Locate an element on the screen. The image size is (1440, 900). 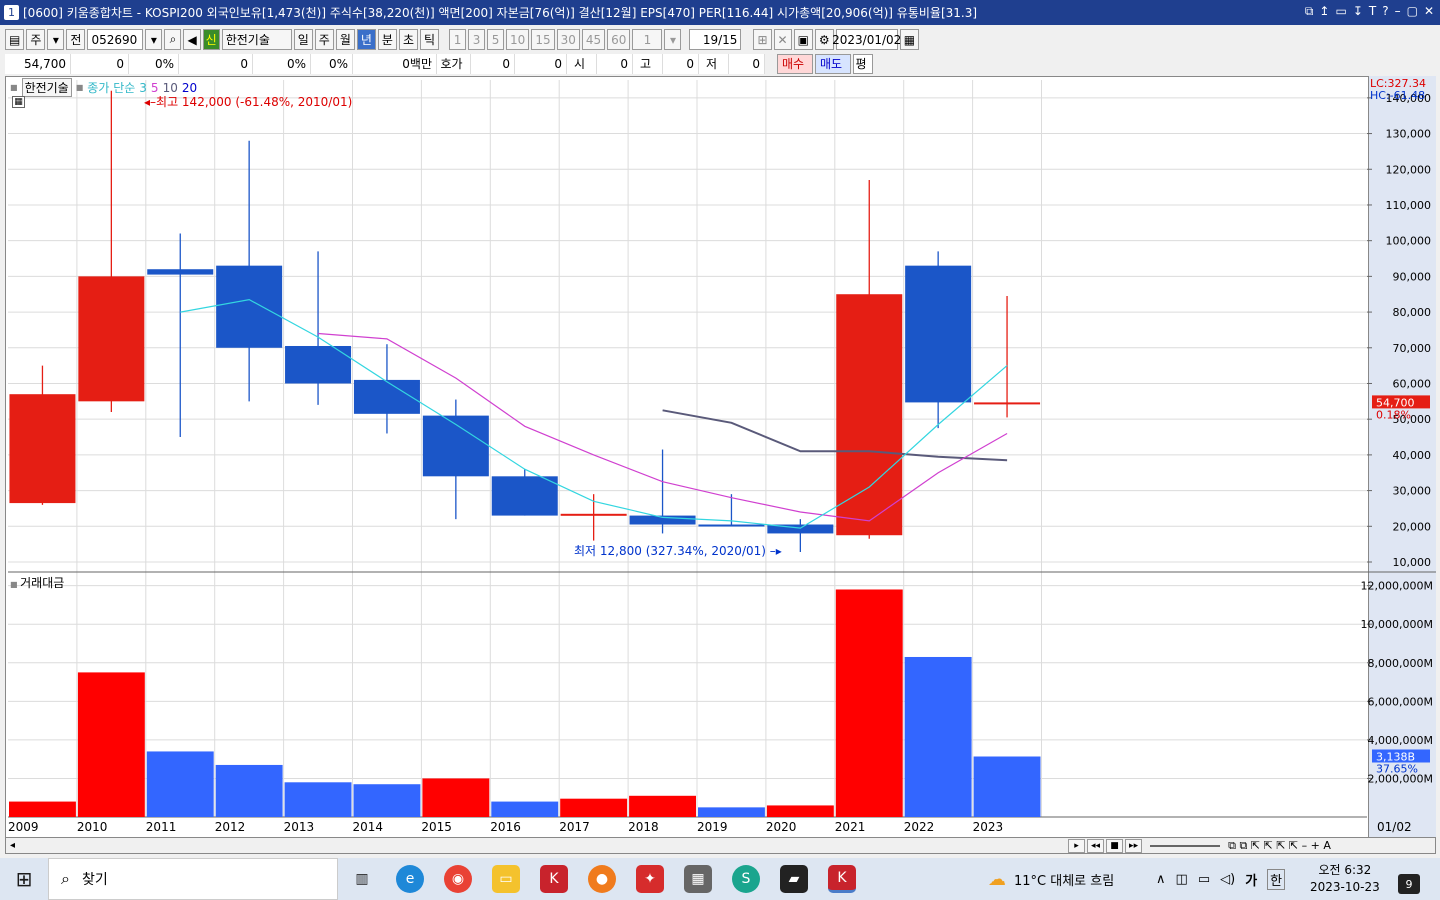
interval-60: 60 is located at coordinates (619, 39).